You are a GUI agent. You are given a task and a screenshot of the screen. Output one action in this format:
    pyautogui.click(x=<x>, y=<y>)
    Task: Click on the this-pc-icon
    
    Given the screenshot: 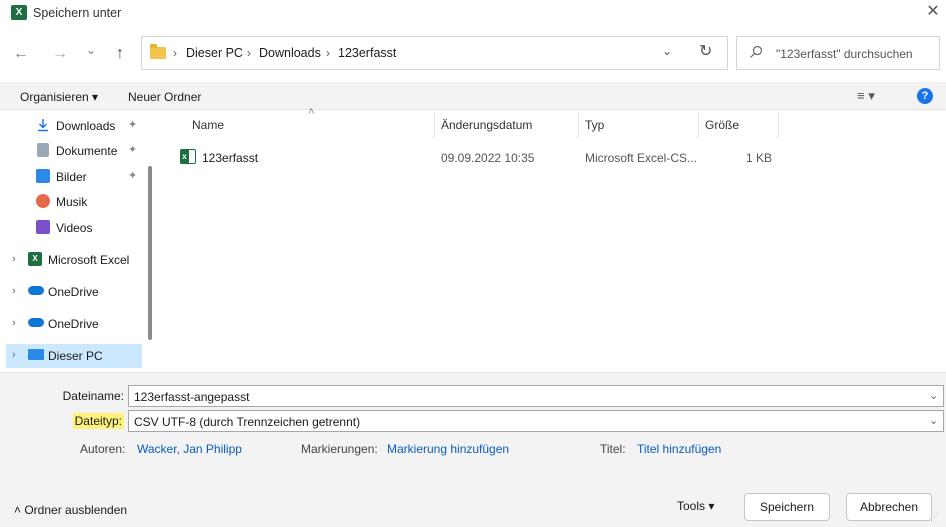 What is the action you would take?
    pyautogui.click(x=36, y=354)
    